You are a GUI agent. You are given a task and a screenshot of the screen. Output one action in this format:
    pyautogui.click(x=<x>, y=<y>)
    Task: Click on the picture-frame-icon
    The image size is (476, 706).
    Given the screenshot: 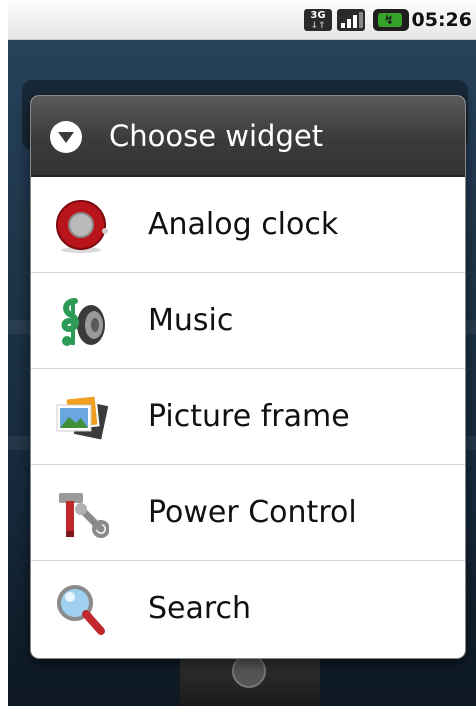 What is the action you would take?
    pyautogui.click(x=82, y=417)
    